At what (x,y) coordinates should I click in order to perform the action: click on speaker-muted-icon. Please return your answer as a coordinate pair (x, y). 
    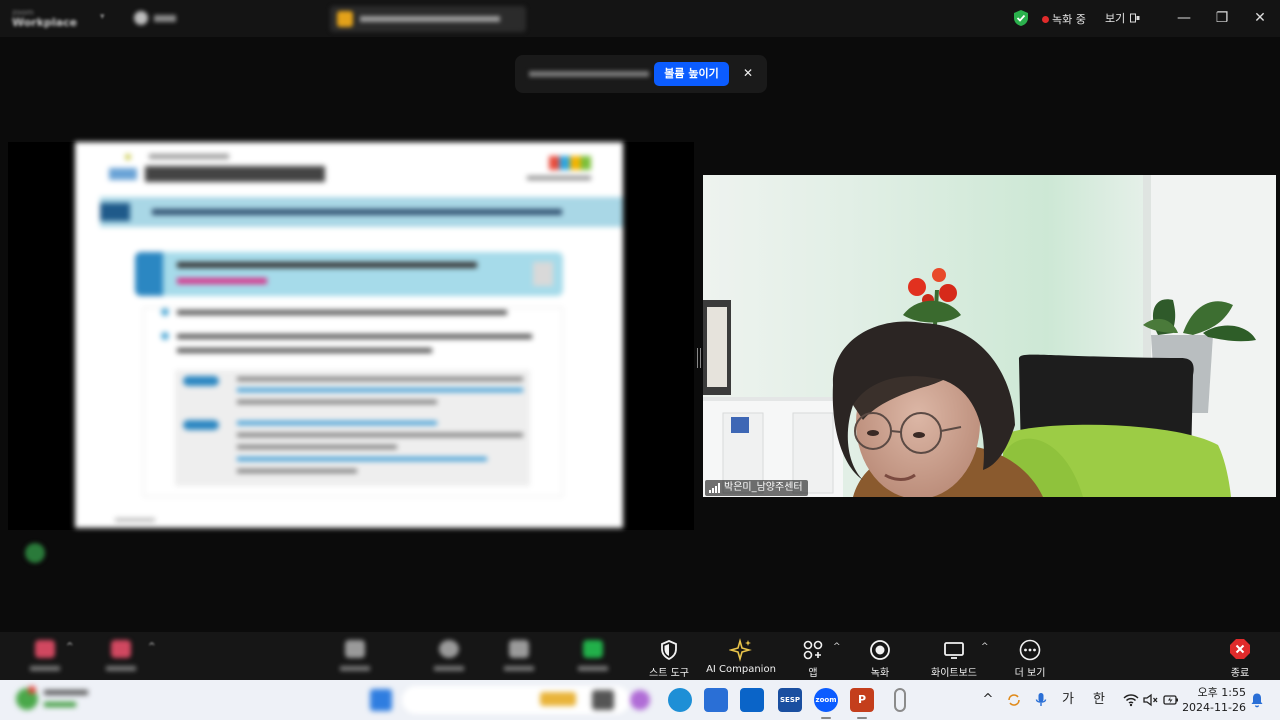
    Looking at the image, I should click on (1151, 700).